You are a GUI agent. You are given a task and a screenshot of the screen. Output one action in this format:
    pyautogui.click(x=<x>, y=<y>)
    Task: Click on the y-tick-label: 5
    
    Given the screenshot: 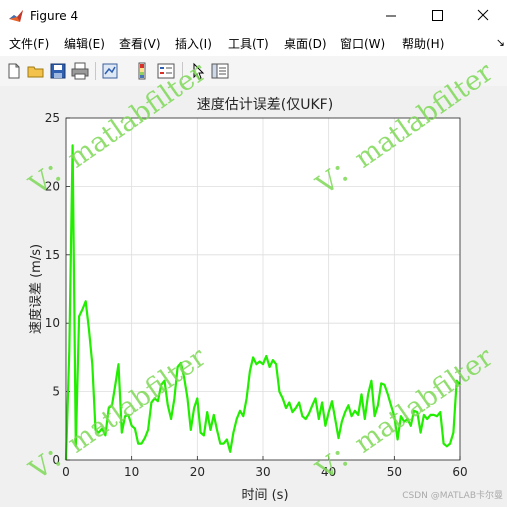 What is the action you would take?
    pyautogui.click(x=56, y=392)
    